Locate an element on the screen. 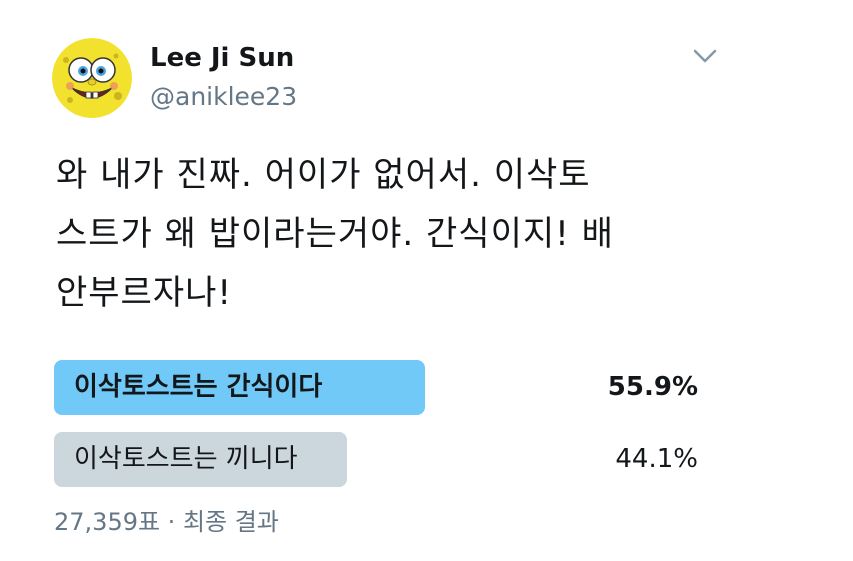  poll-option-label: 이삭토스트는 끼니다 is located at coordinates (186, 459).